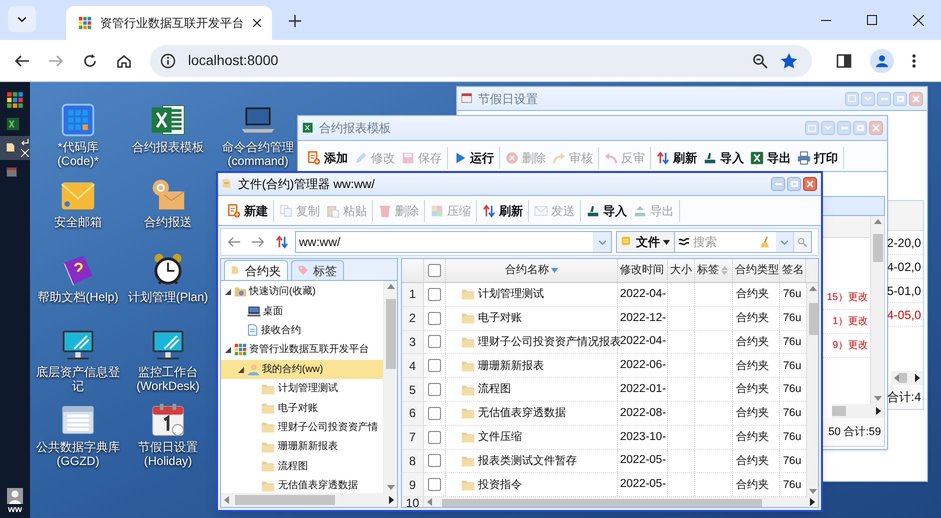  What do you see at coordinates (810, 184) in the screenshot?
I see `close-button` at bounding box center [810, 184].